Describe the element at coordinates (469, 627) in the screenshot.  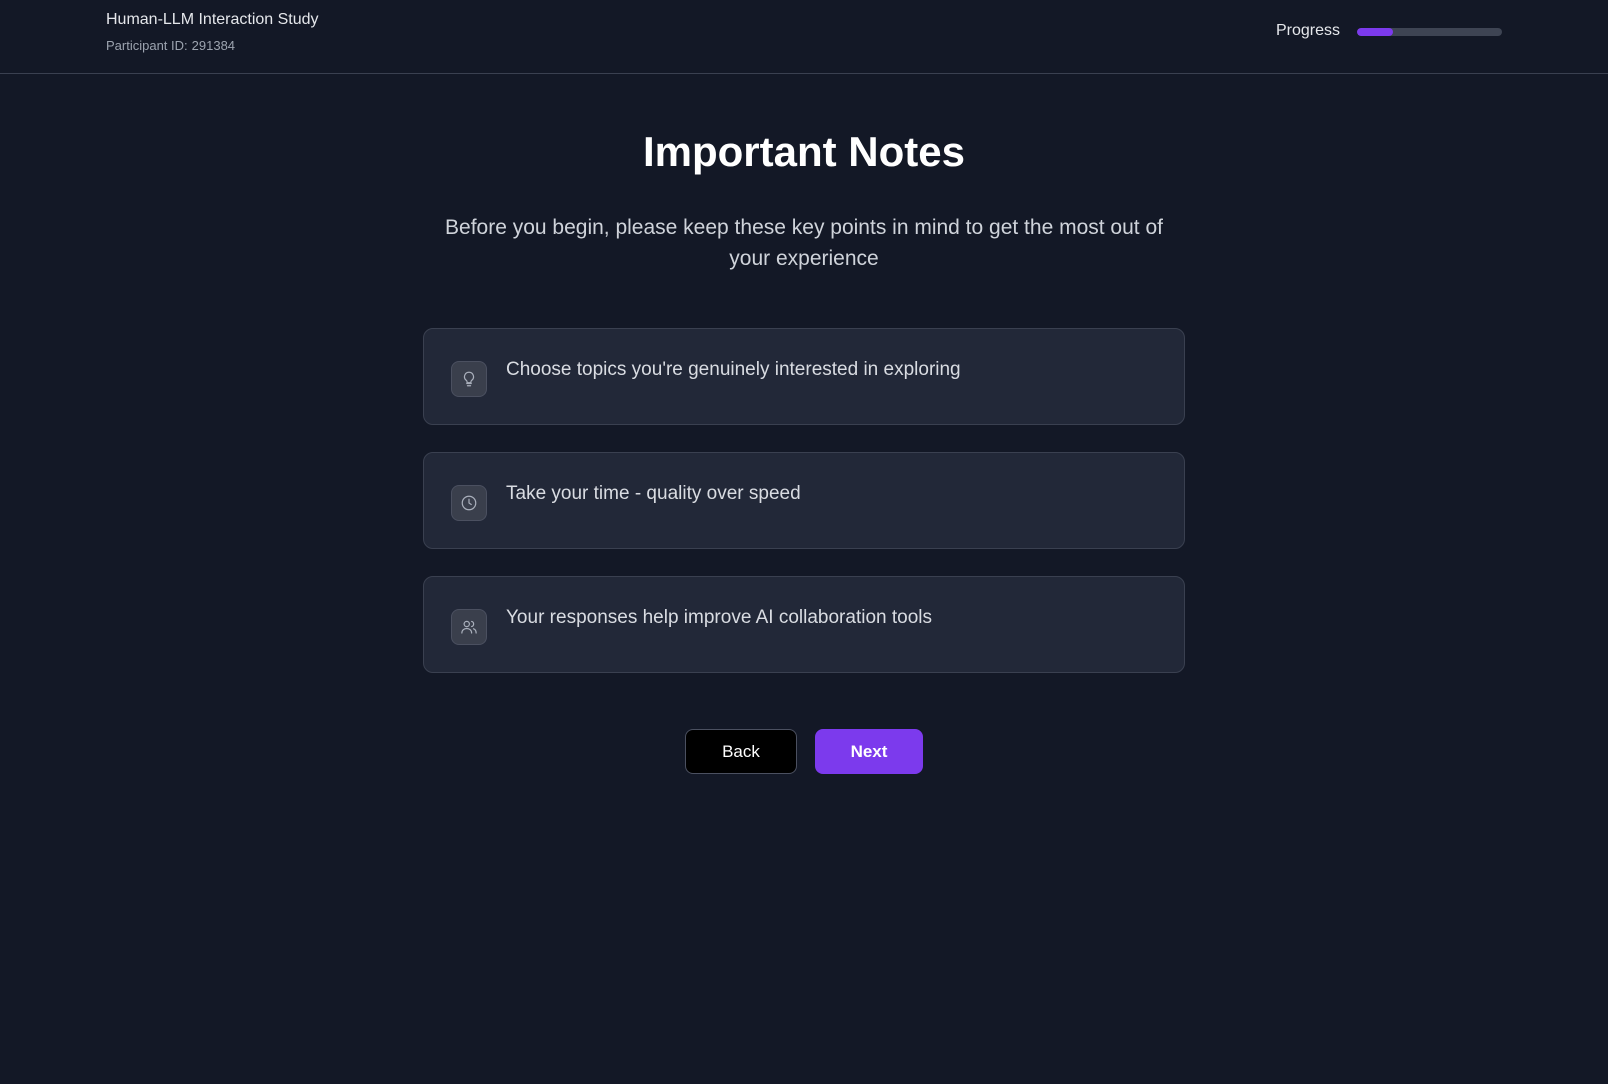
I see `users-icon` at that location.